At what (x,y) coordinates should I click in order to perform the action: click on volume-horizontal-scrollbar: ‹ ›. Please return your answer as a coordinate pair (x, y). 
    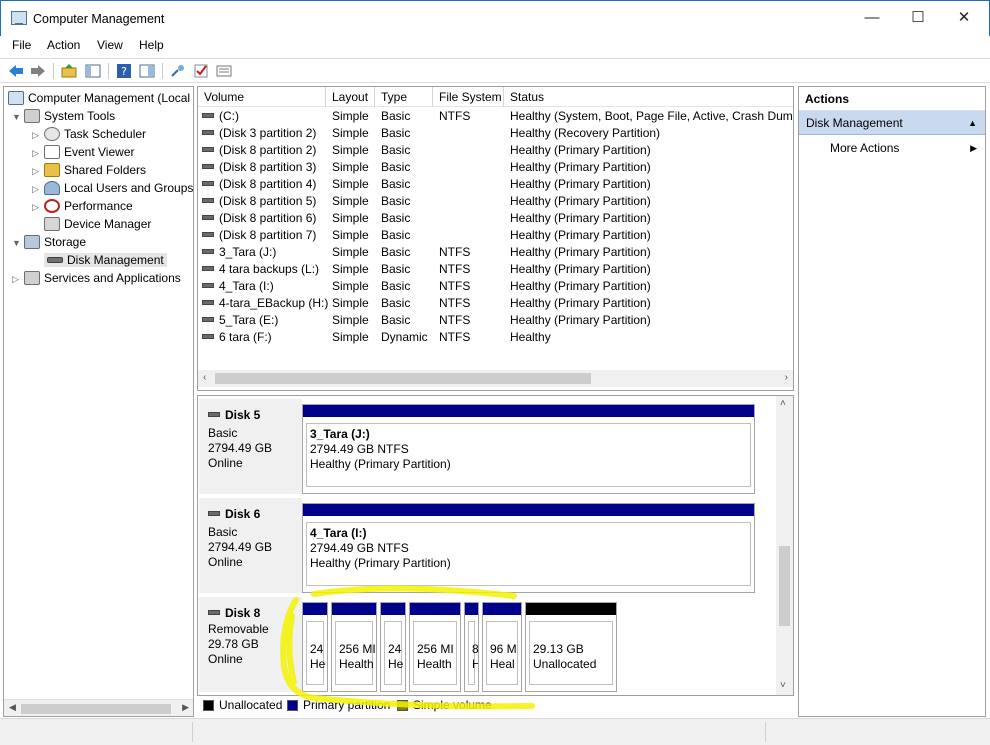
    Looking at the image, I should click on (495, 378).